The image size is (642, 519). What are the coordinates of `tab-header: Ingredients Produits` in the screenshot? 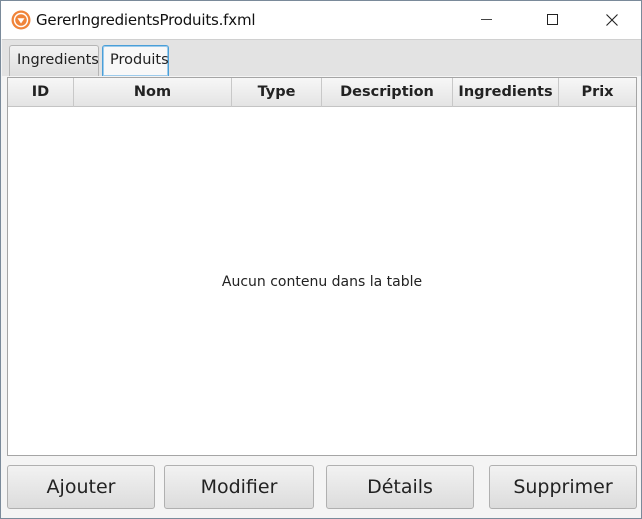 It's located at (321, 57).